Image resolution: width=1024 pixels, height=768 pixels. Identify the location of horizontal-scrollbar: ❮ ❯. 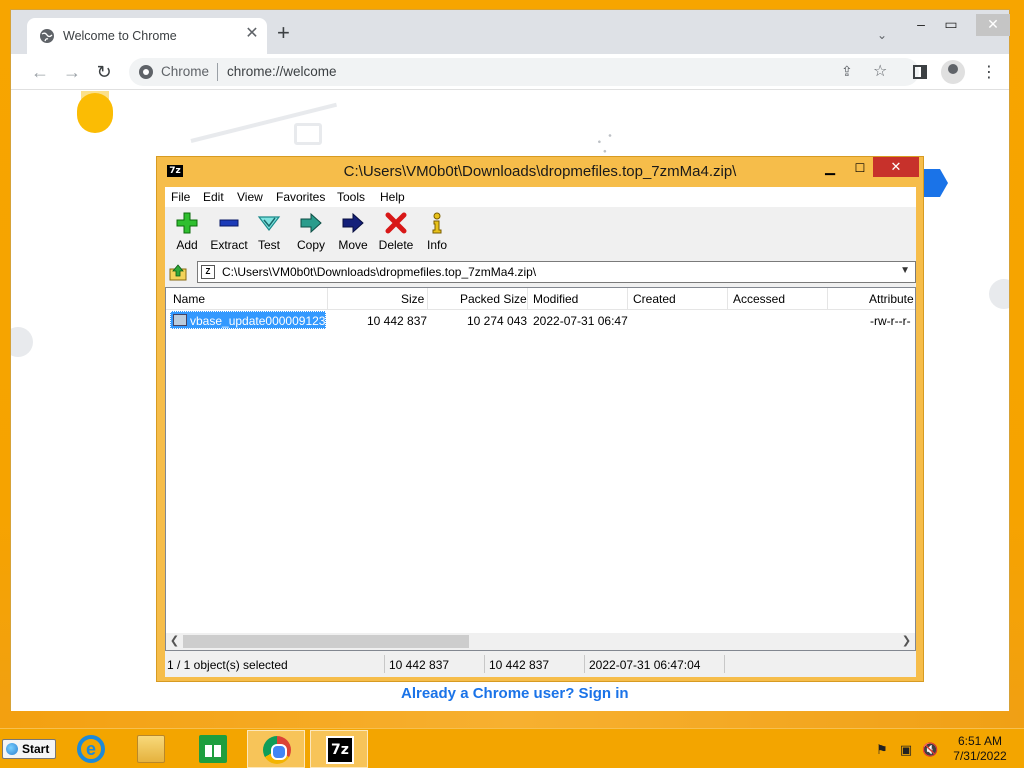
(540, 641).